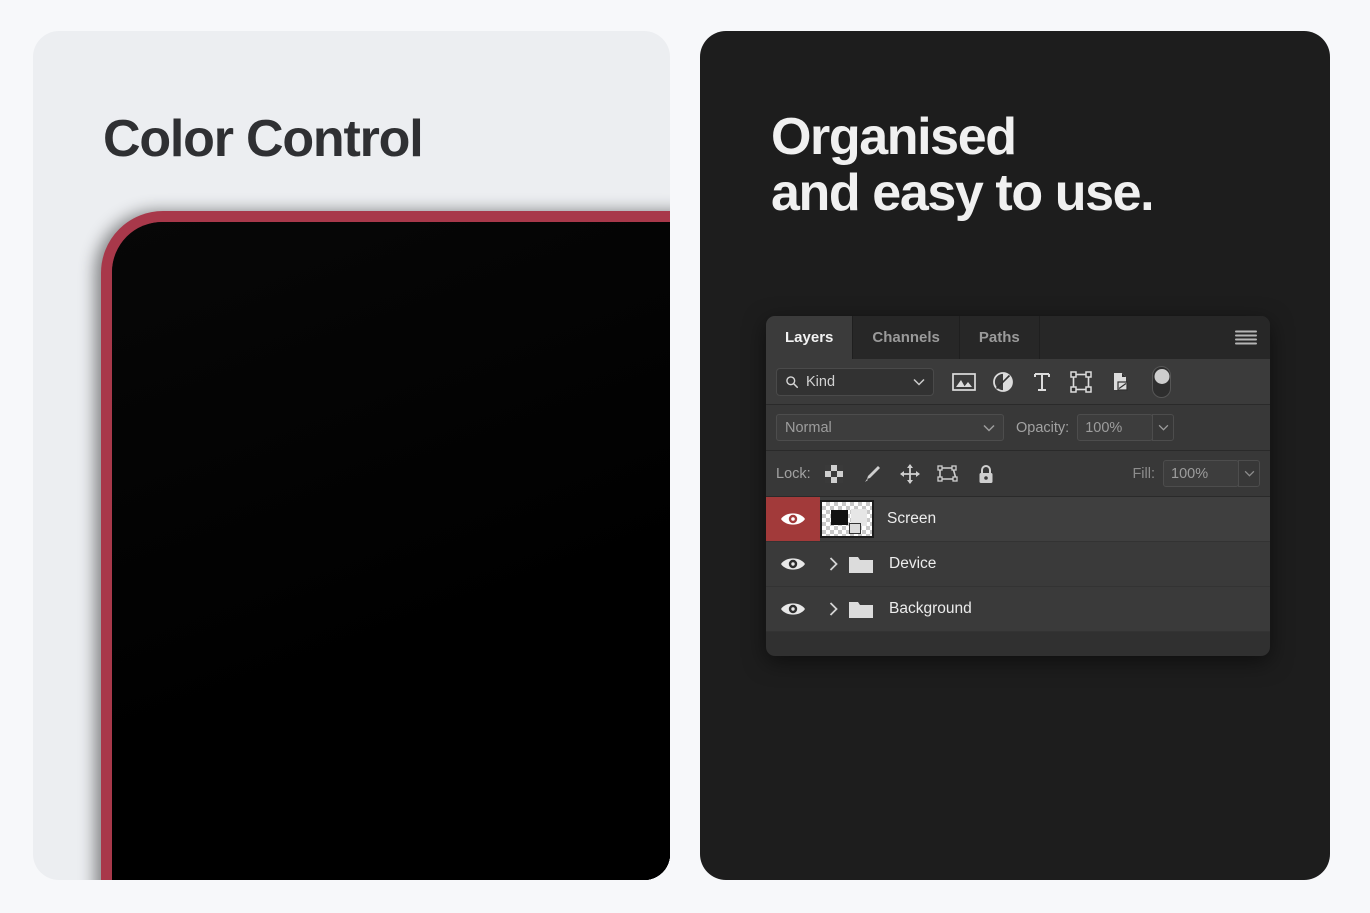 The image size is (1370, 913). I want to click on layer-thumbnail-screen, so click(847, 519).